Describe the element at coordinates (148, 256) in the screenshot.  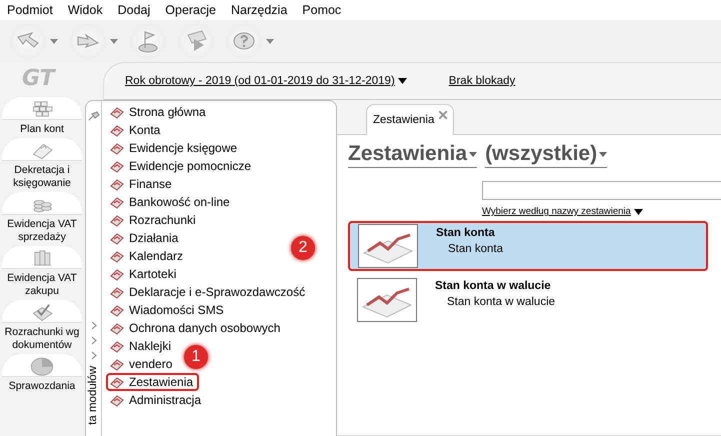
I see `module-item: Kalendarz` at that location.